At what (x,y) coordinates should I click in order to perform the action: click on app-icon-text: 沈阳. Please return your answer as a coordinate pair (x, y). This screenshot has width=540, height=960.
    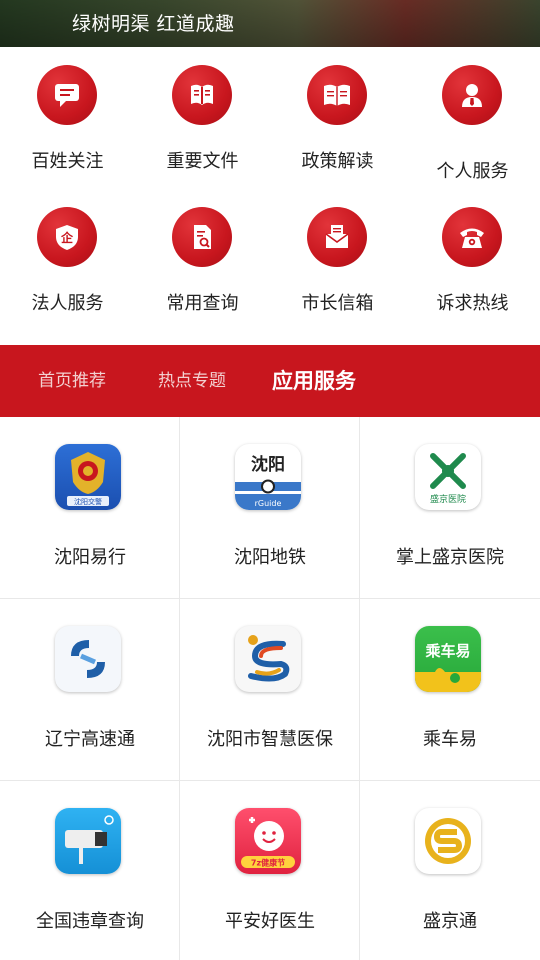
    Looking at the image, I should click on (268, 464).